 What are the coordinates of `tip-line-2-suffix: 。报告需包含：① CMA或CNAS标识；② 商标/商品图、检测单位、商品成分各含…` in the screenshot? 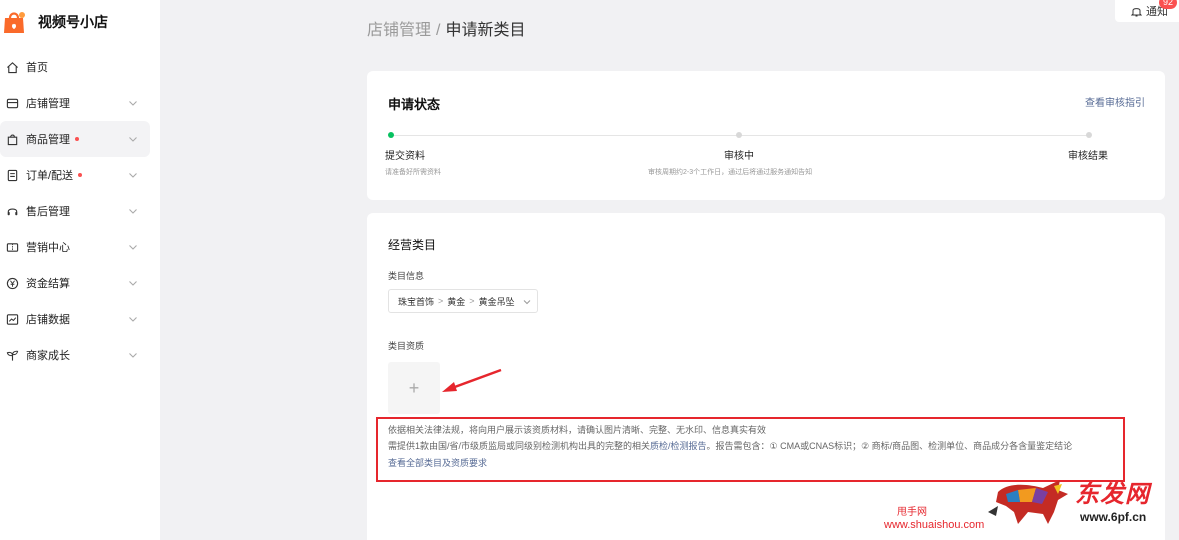 It's located at (889, 446).